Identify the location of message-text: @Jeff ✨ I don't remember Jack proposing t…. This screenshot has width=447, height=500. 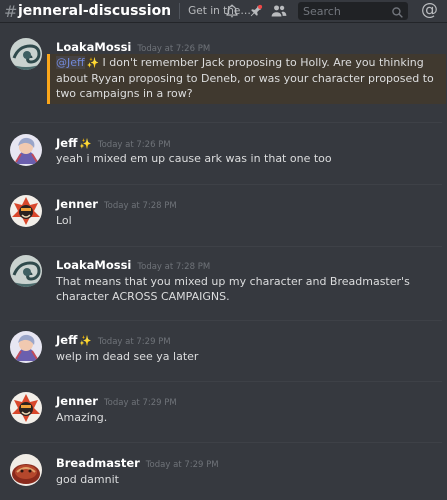
(245, 78).